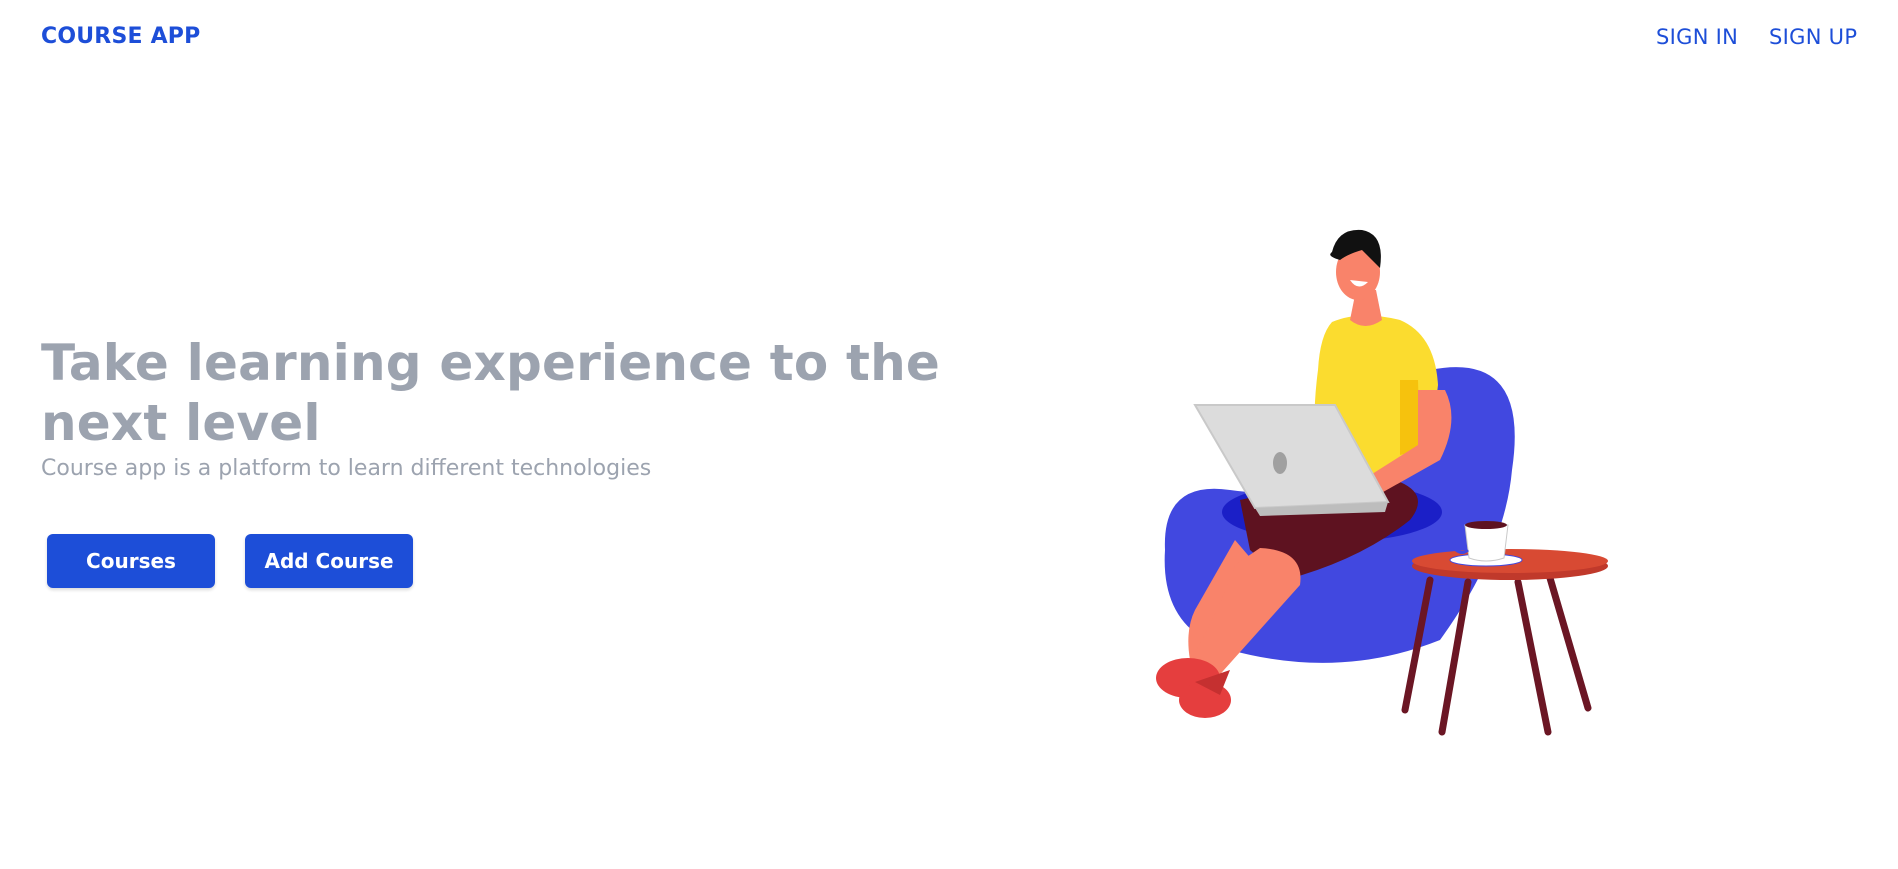 The height and width of the screenshot is (869, 1898). I want to click on navbar: COURSE APP SIGN IN SIGN UP, so click(949, 39).